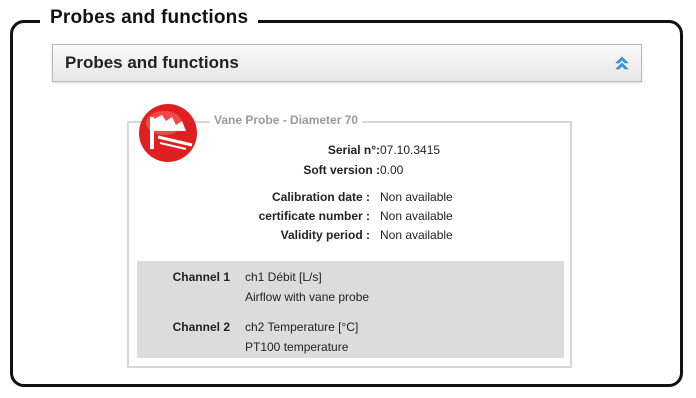 The image size is (696, 398). What do you see at coordinates (416, 235) in the screenshot?
I see `validity-period-value: Non available` at bounding box center [416, 235].